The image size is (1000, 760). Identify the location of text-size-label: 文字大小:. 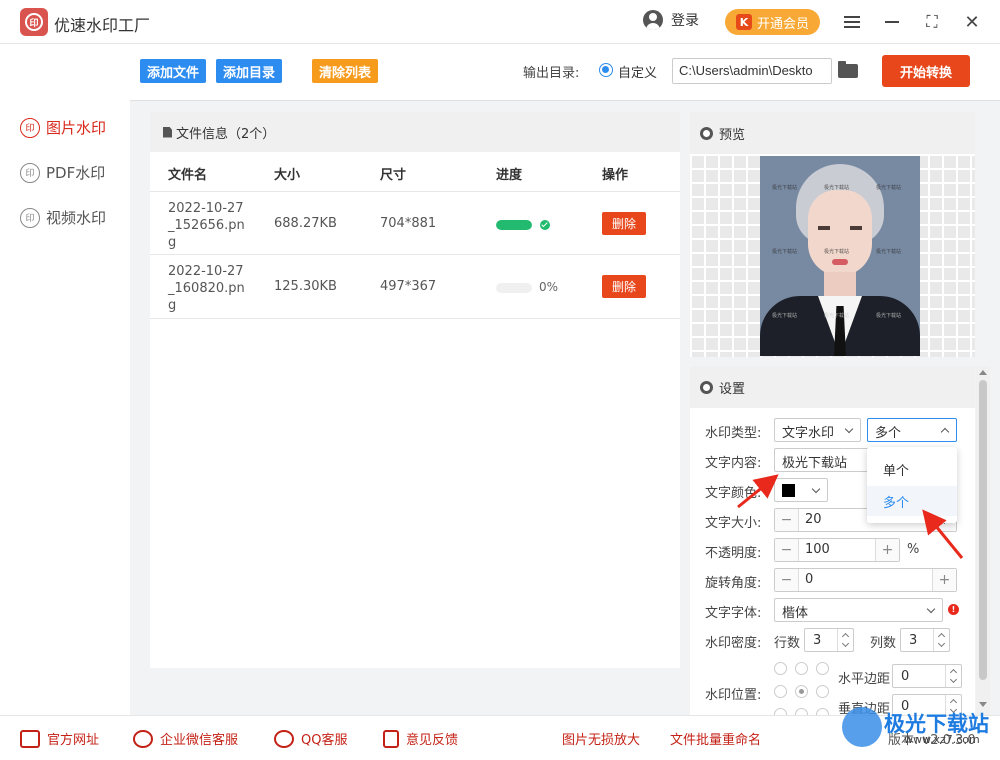
(733, 523).